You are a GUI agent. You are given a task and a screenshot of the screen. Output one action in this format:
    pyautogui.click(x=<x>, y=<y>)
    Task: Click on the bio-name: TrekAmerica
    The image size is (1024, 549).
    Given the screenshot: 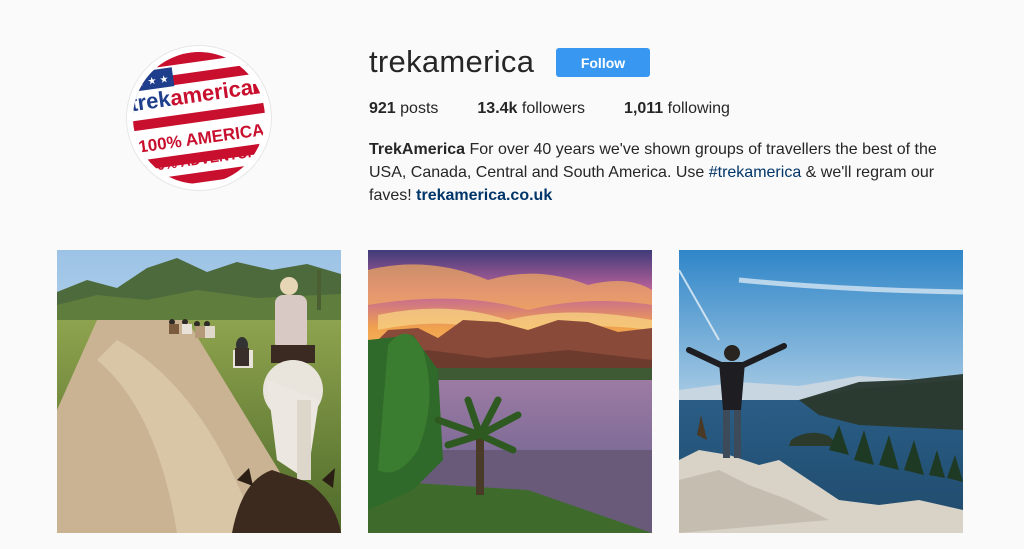 What is the action you would take?
    pyautogui.click(x=417, y=149)
    